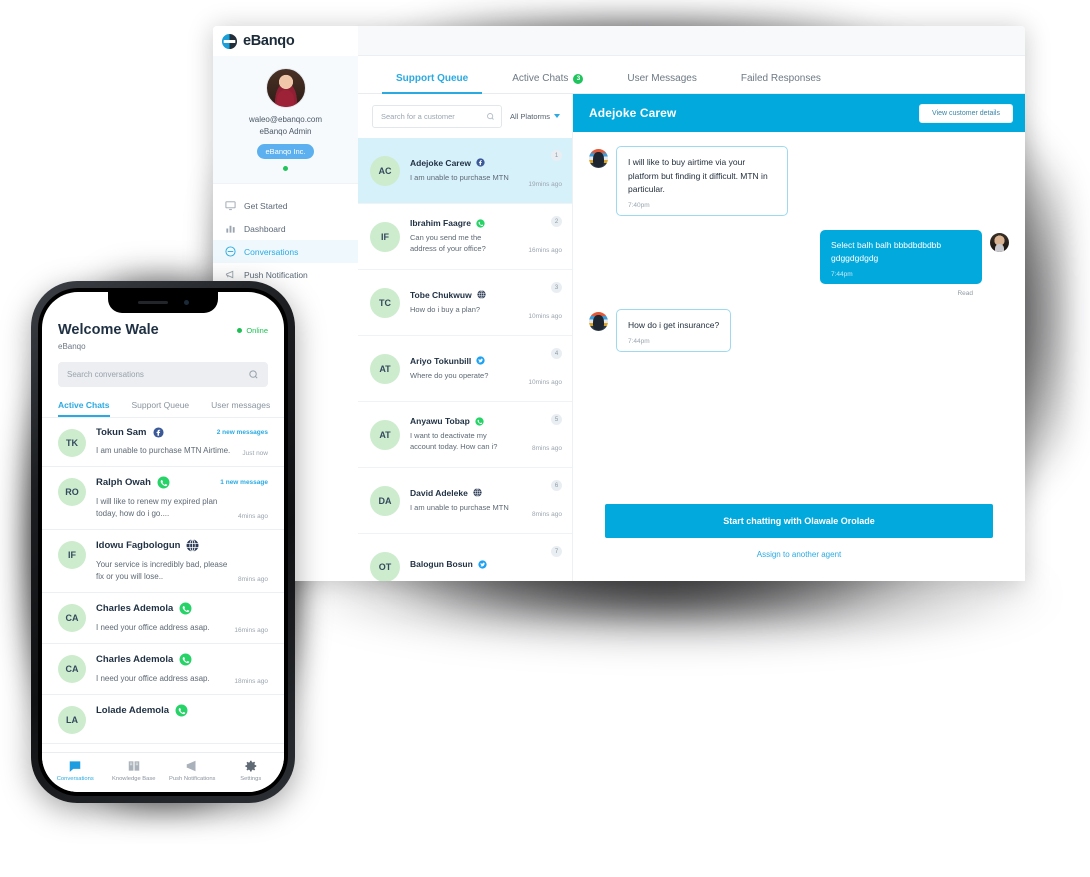 This screenshot has width=1090, height=877. I want to click on avatar: IF, so click(72, 555).